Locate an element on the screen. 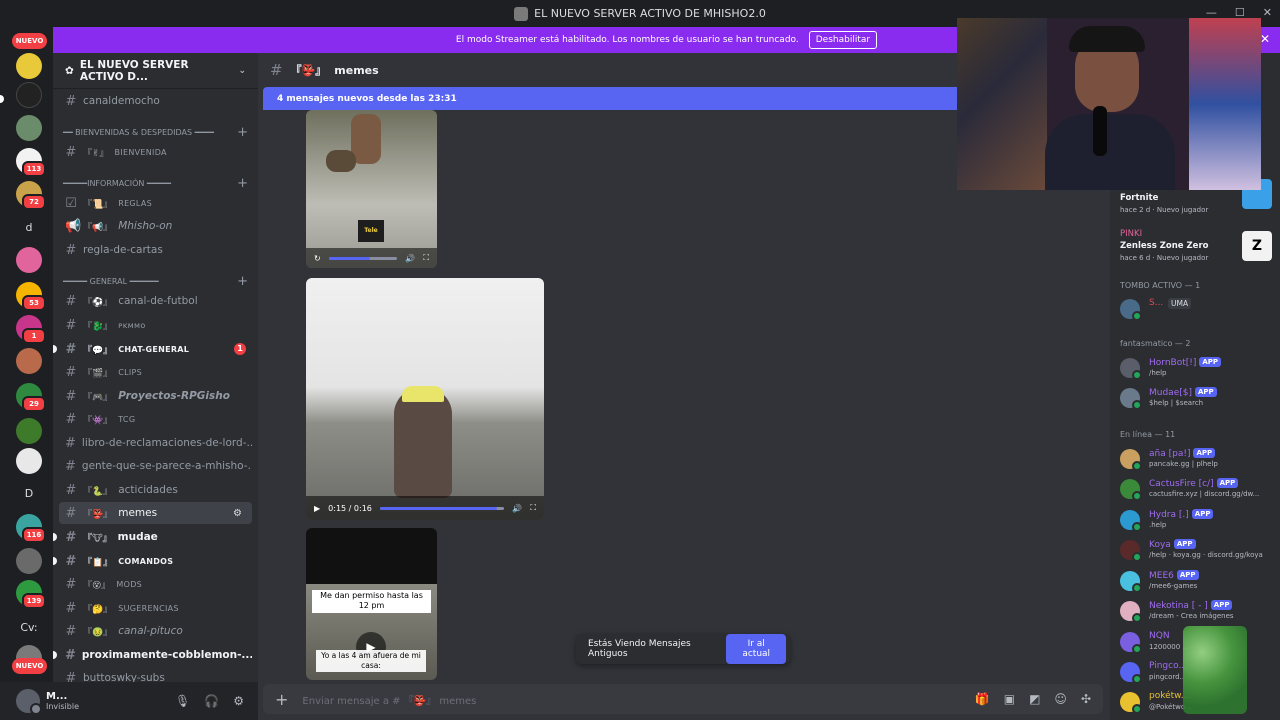  emoji-icon: ☺ is located at coordinates (1060, 699).